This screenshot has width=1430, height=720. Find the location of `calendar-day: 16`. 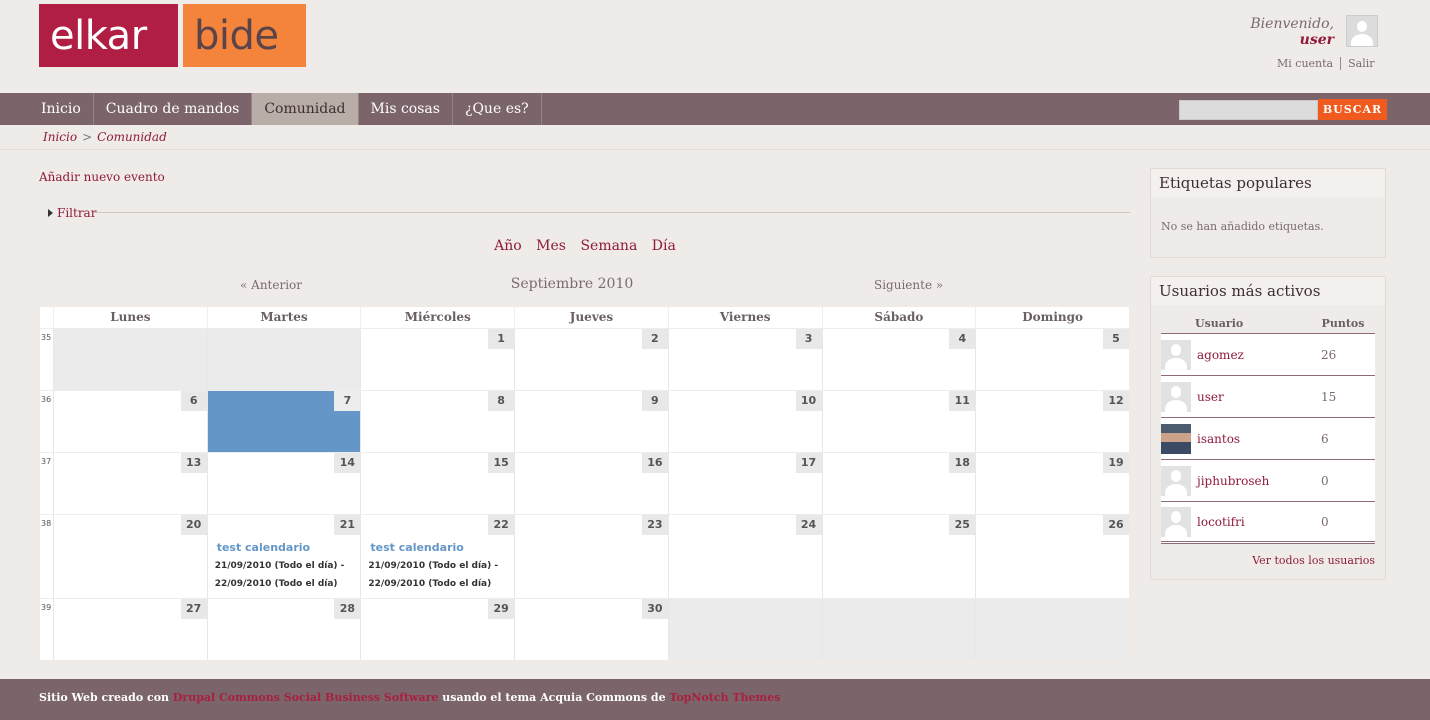

calendar-day: 16 is located at coordinates (591, 483).